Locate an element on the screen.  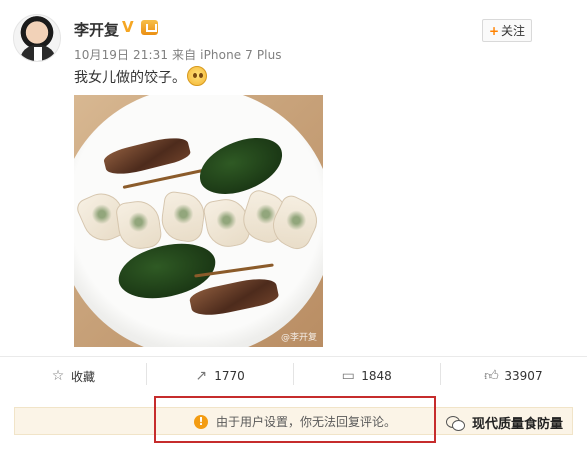
comment-count: 1848 is located at coordinates (376, 376).